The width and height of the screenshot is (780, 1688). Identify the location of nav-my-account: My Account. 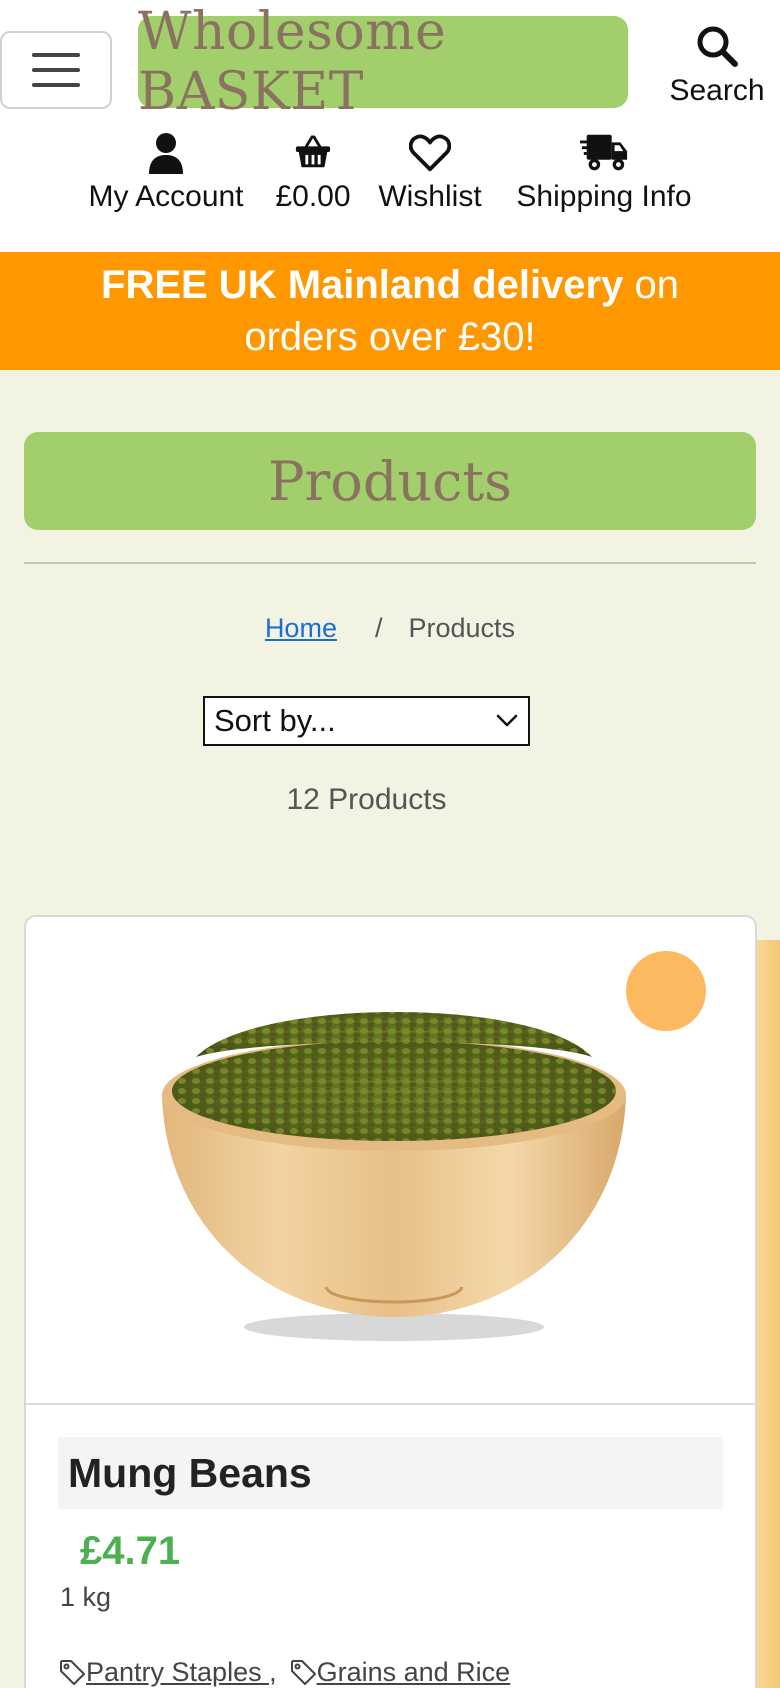
(166, 173).